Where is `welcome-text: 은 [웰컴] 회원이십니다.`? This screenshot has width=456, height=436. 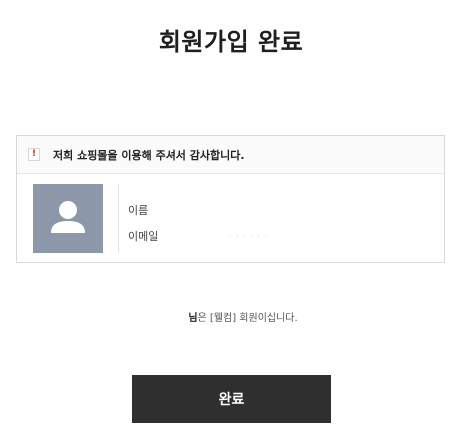 welcome-text: 은 [웰컴] 회원이십니다. is located at coordinates (247, 318).